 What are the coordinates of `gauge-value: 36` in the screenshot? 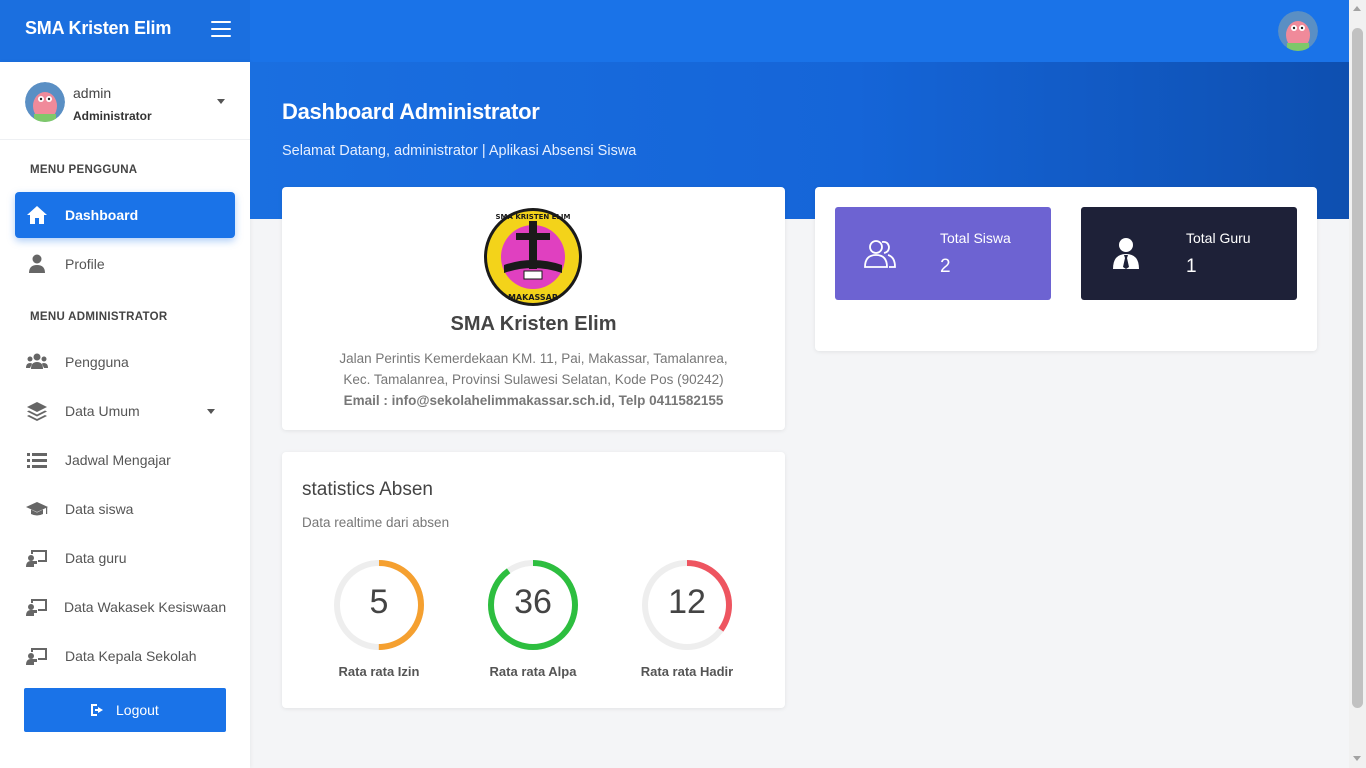 It's located at (533, 602).